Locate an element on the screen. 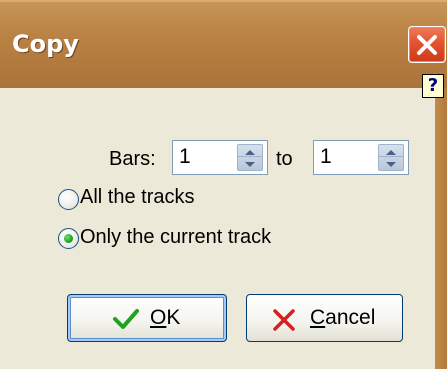 Image resolution: width=447 pixels, height=369 pixels. cancel-label-rest: ancel is located at coordinates (350, 317).